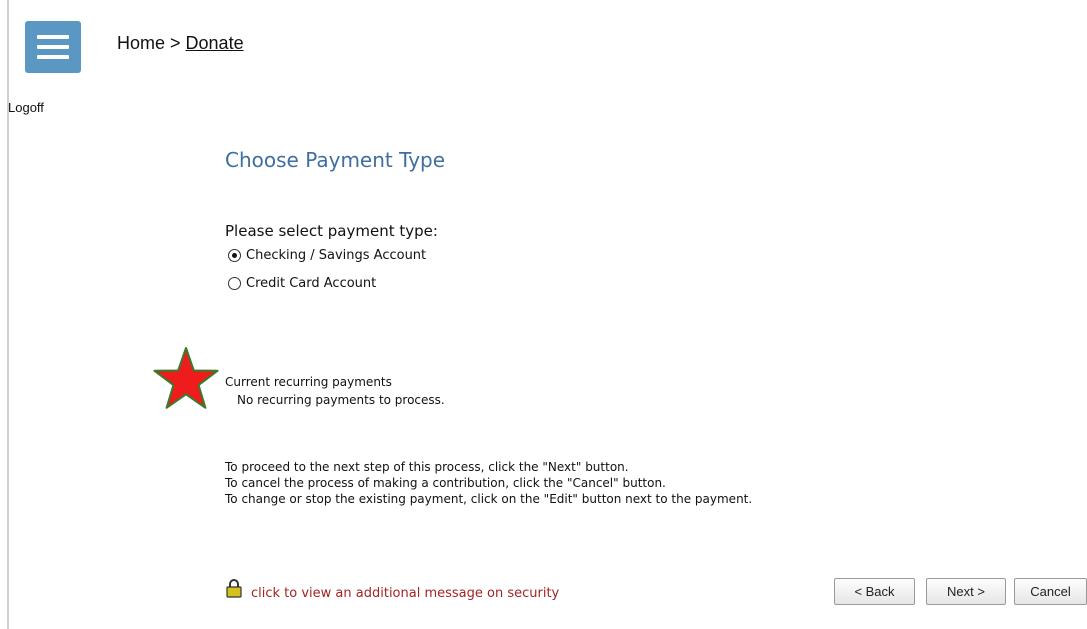 This screenshot has width=1087, height=629. I want to click on next-button: Next >, so click(966, 591).